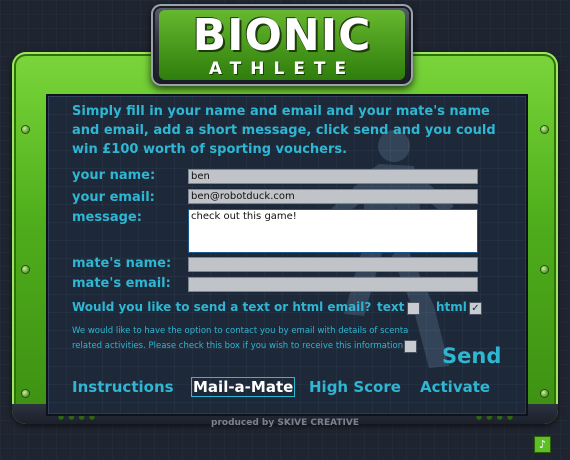 Image resolution: width=570 pixels, height=460 pixels. I want to click on footer-credit: produced by SKIVE CREATIVE, so click(285, 423).